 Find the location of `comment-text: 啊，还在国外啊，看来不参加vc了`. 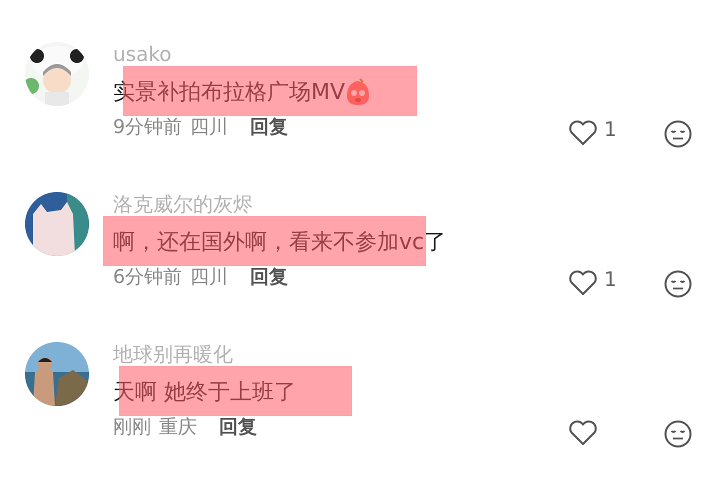

comment-text: 啊，还在国外啊，看来不参加vc了 is located at coordinates (279, 243).